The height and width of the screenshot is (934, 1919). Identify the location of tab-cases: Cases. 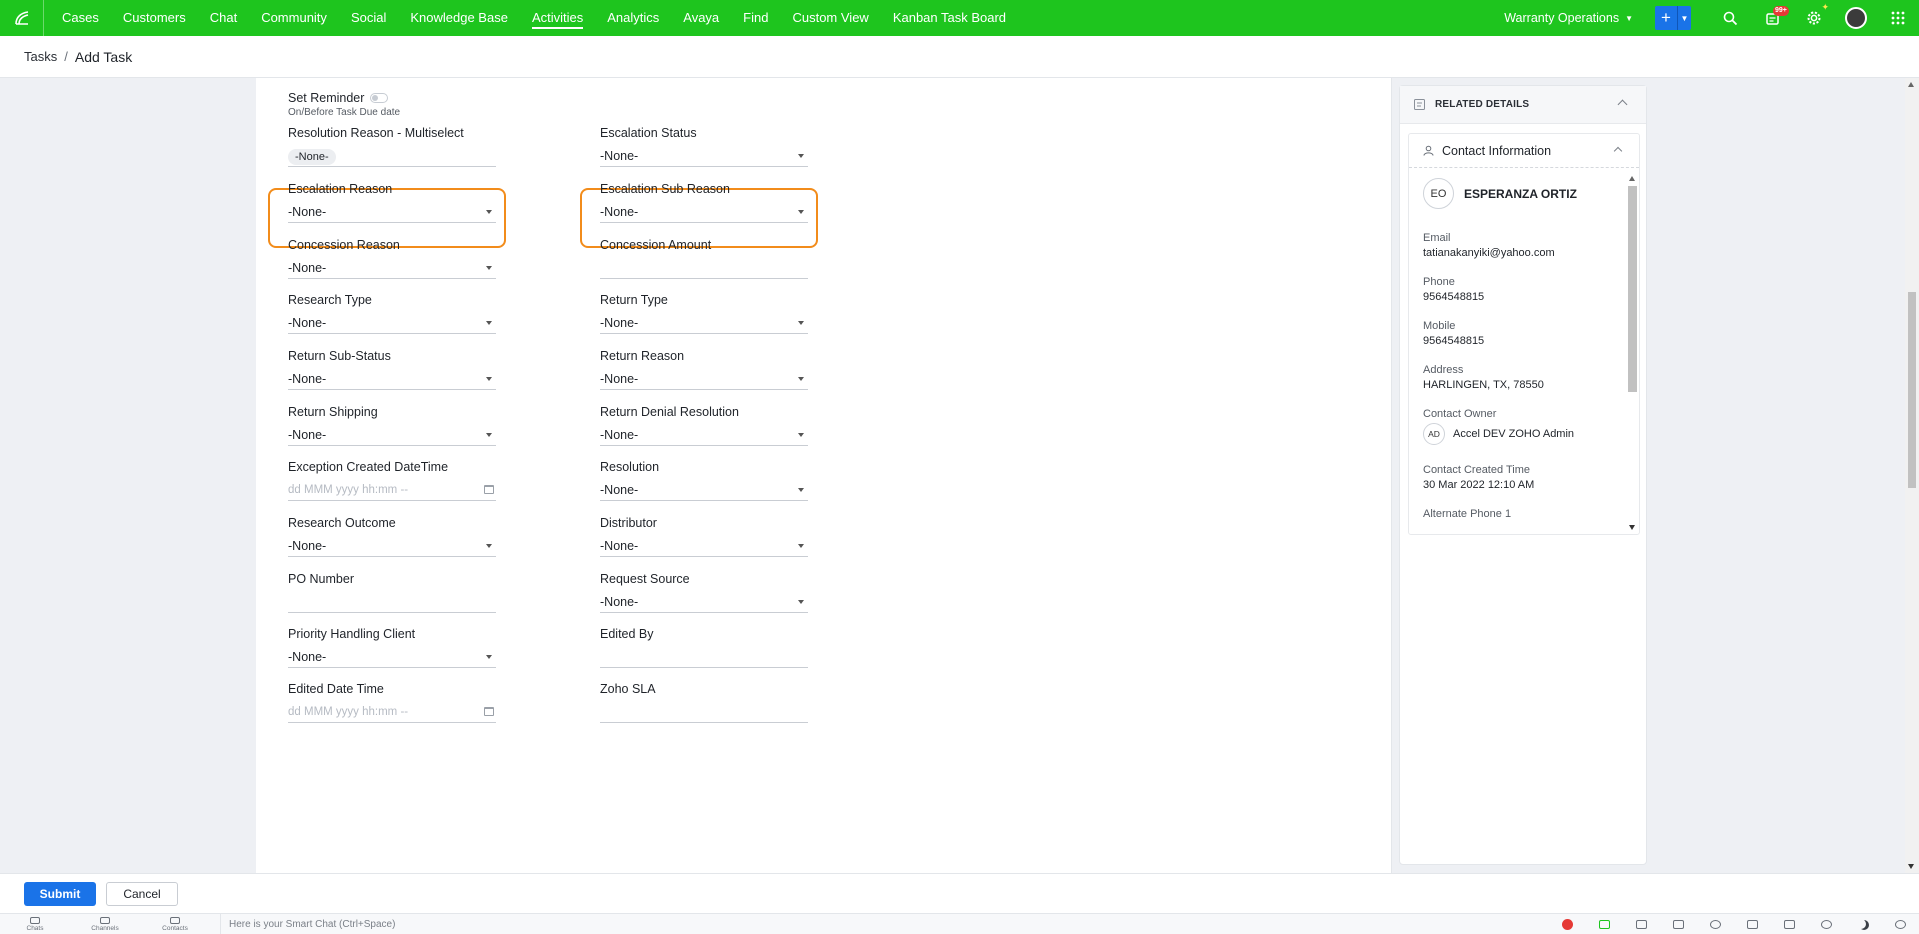
(80, 18).